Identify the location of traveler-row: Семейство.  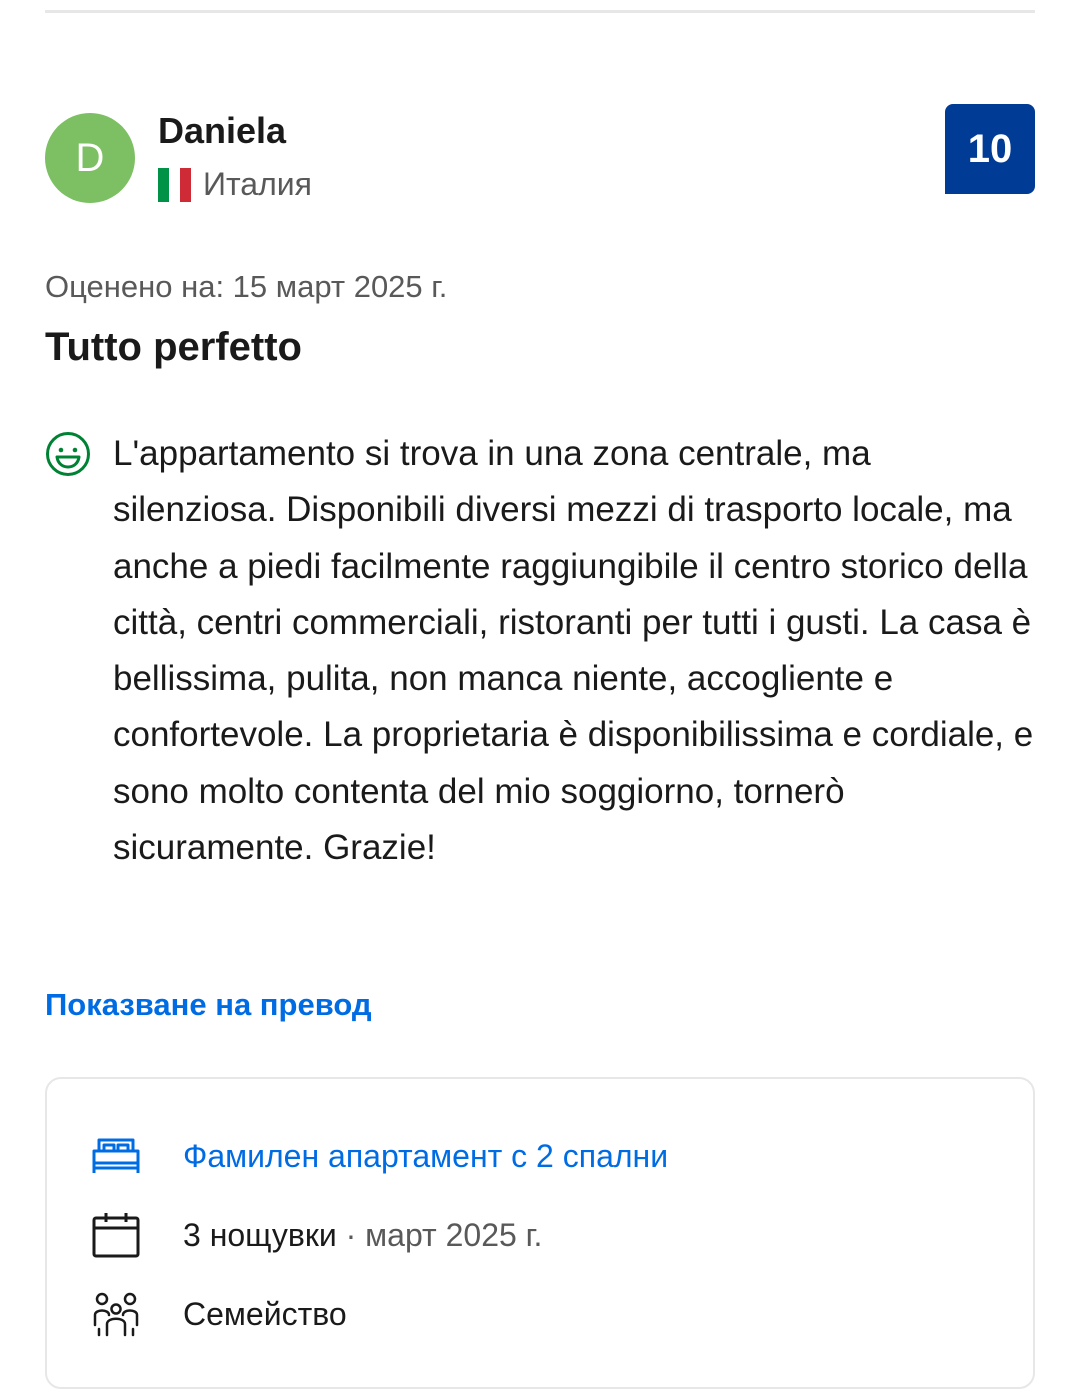
(219, 1314).